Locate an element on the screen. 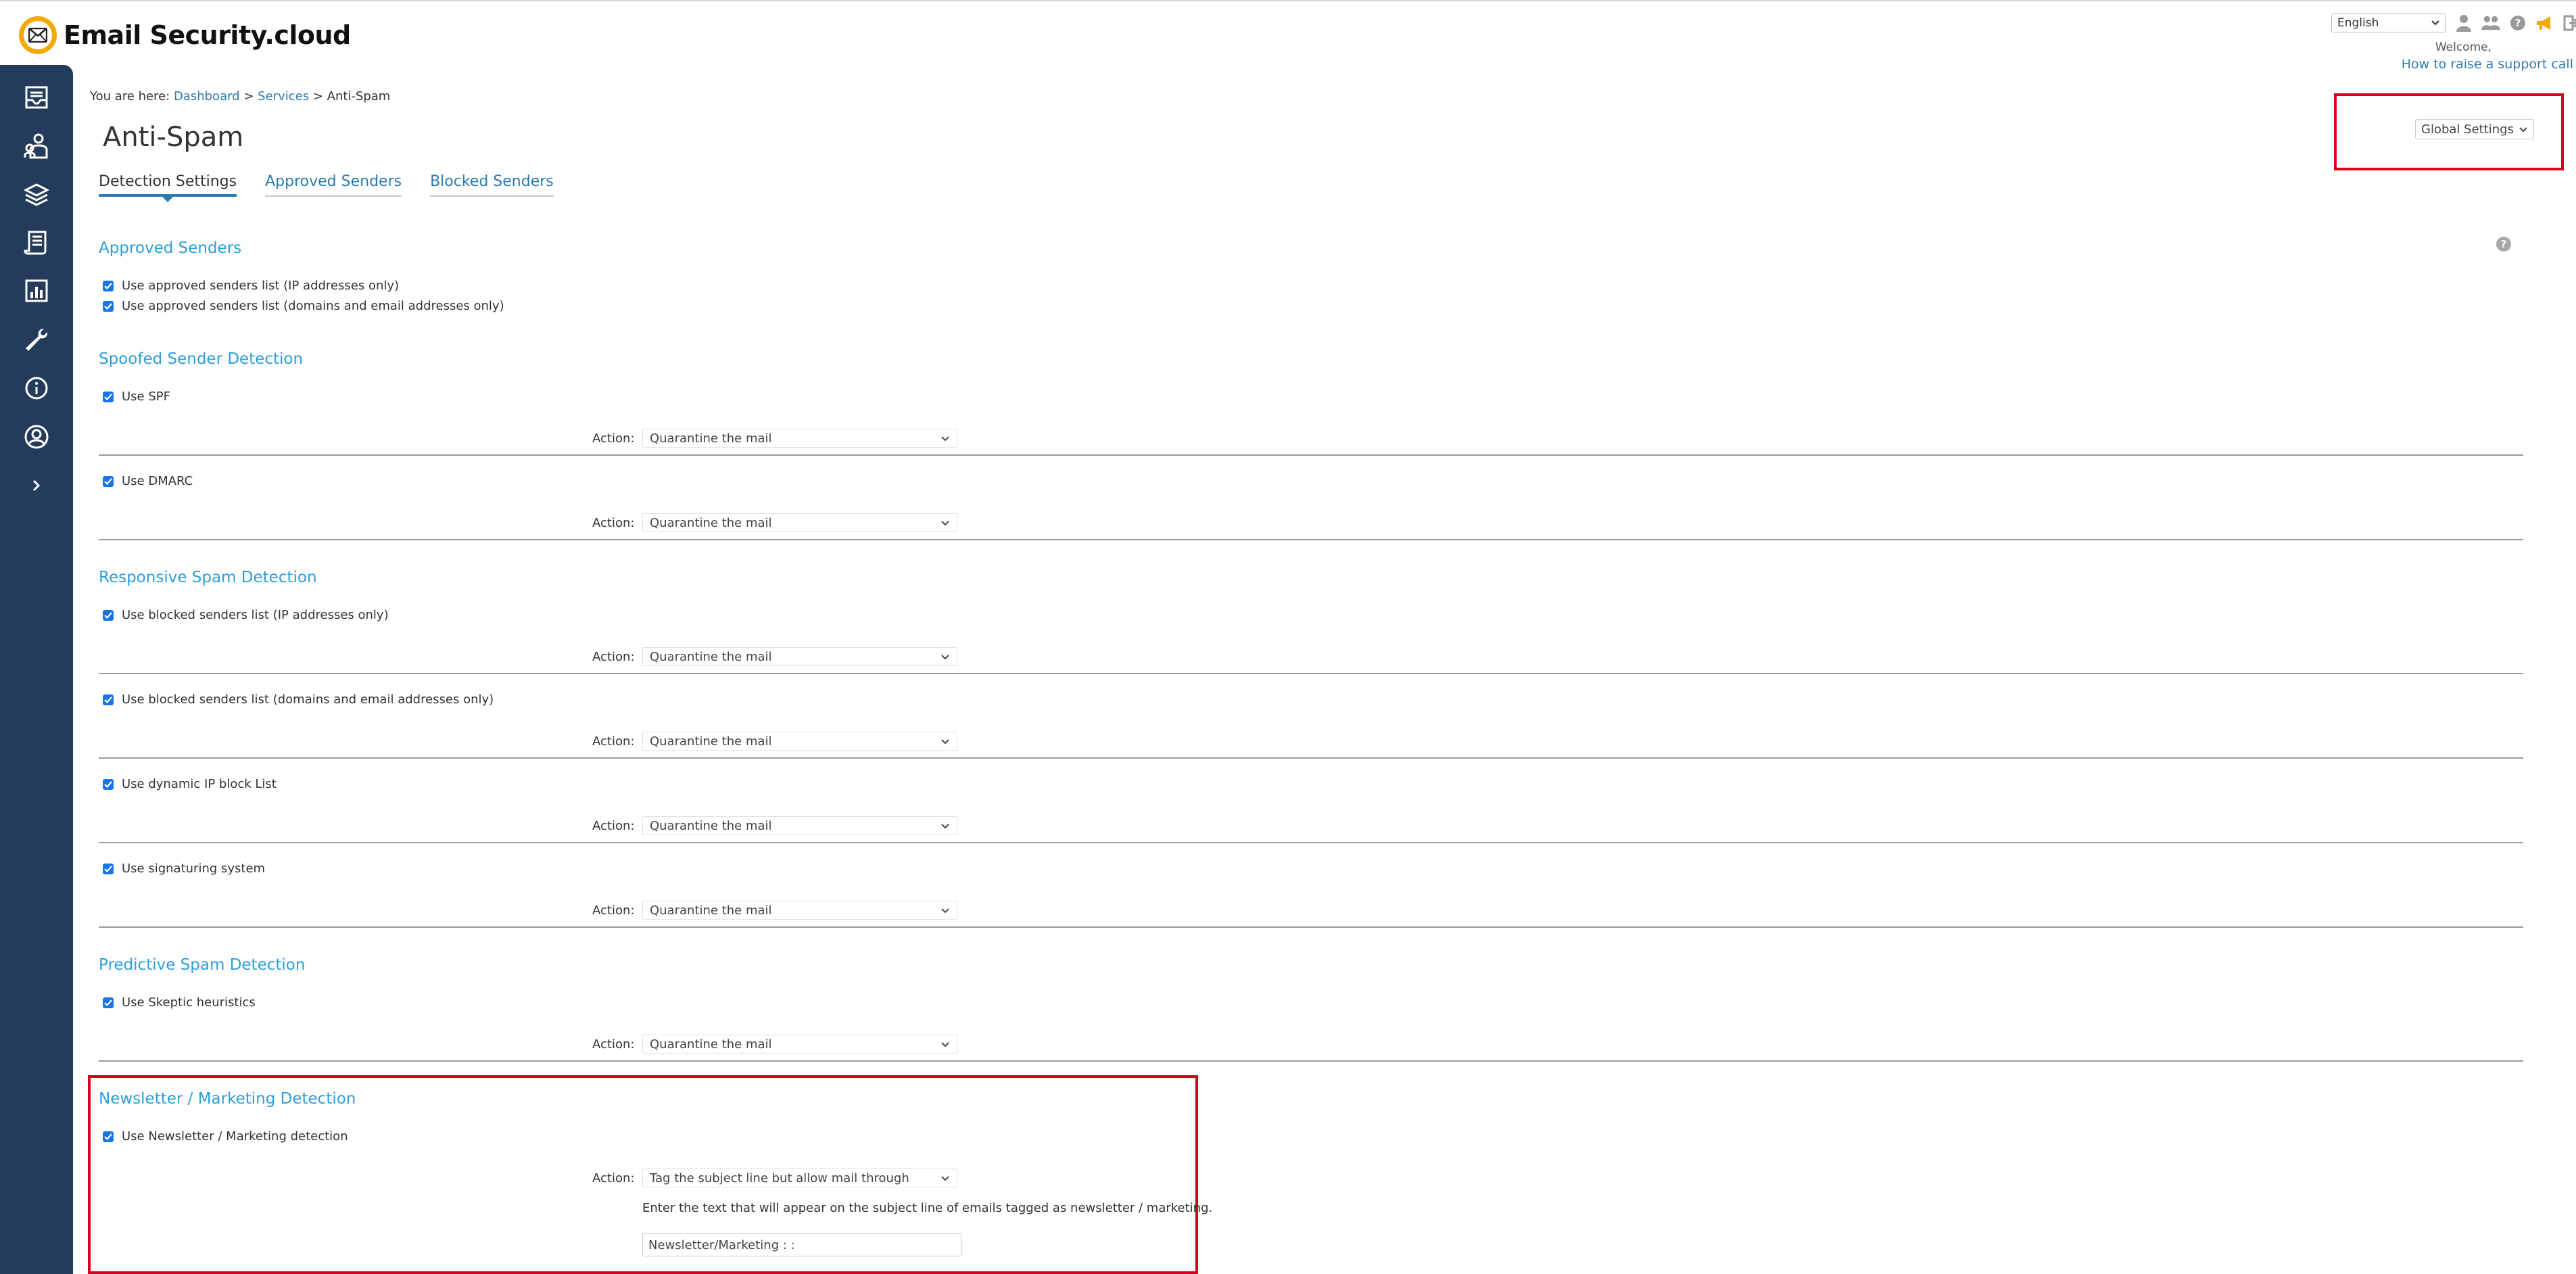 The image size is (2576, 1274). tools-icon is located at coordinates (36, 339).